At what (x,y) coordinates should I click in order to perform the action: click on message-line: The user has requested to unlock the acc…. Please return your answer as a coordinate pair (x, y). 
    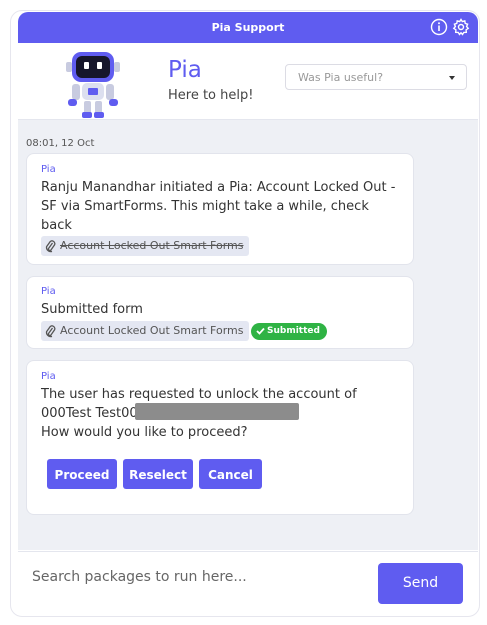
    Looking at the image, I should click on (199, 394).